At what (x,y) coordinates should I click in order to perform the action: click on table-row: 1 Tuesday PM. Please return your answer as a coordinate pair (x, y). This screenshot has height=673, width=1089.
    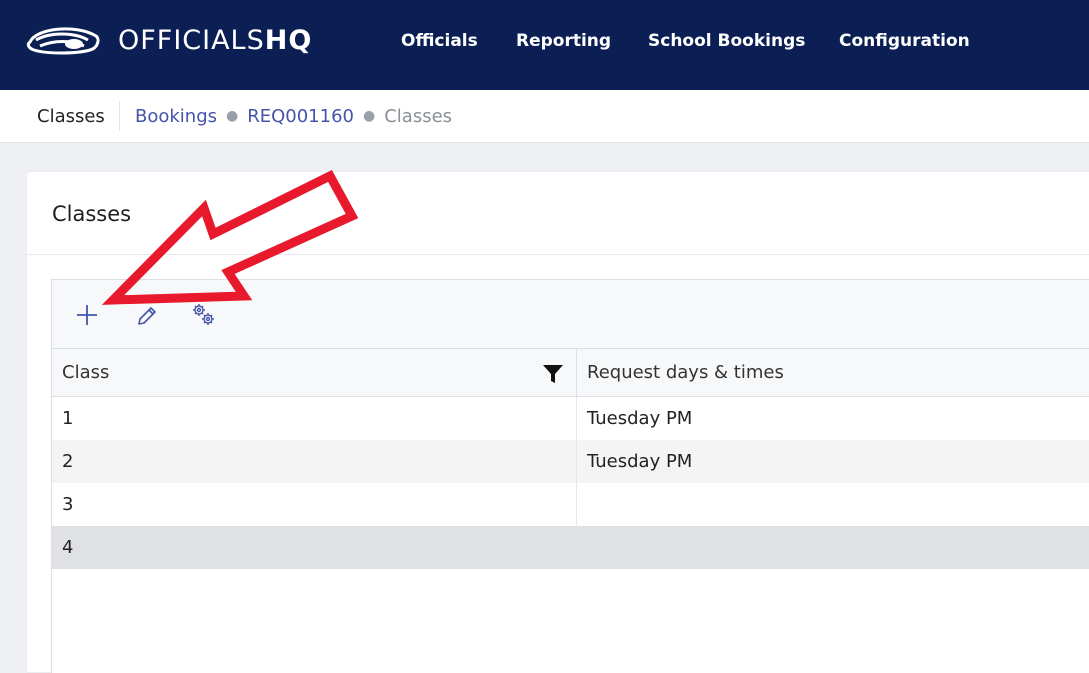
    Looking at the image, I should click on (570, 418).